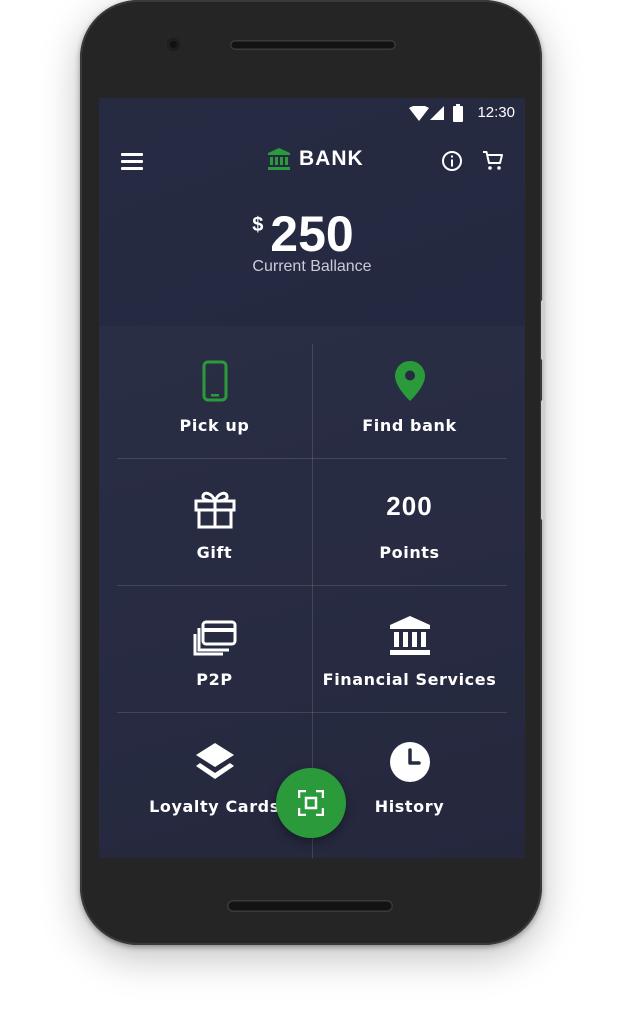 This screenshot has width=624, height=1024. I want to click on tile-financial-services: Financial Services, so click(409, 661).